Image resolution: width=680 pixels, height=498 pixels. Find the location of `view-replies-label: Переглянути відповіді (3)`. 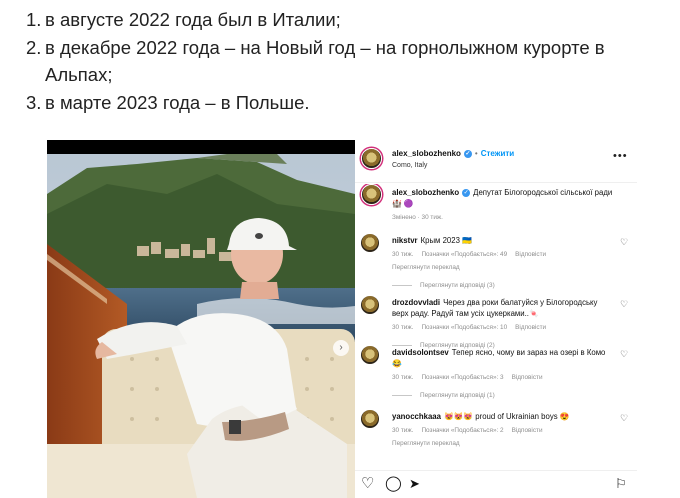

view-replies-label: Переглянути відповіді (3) is located at coordinates (457, 285).